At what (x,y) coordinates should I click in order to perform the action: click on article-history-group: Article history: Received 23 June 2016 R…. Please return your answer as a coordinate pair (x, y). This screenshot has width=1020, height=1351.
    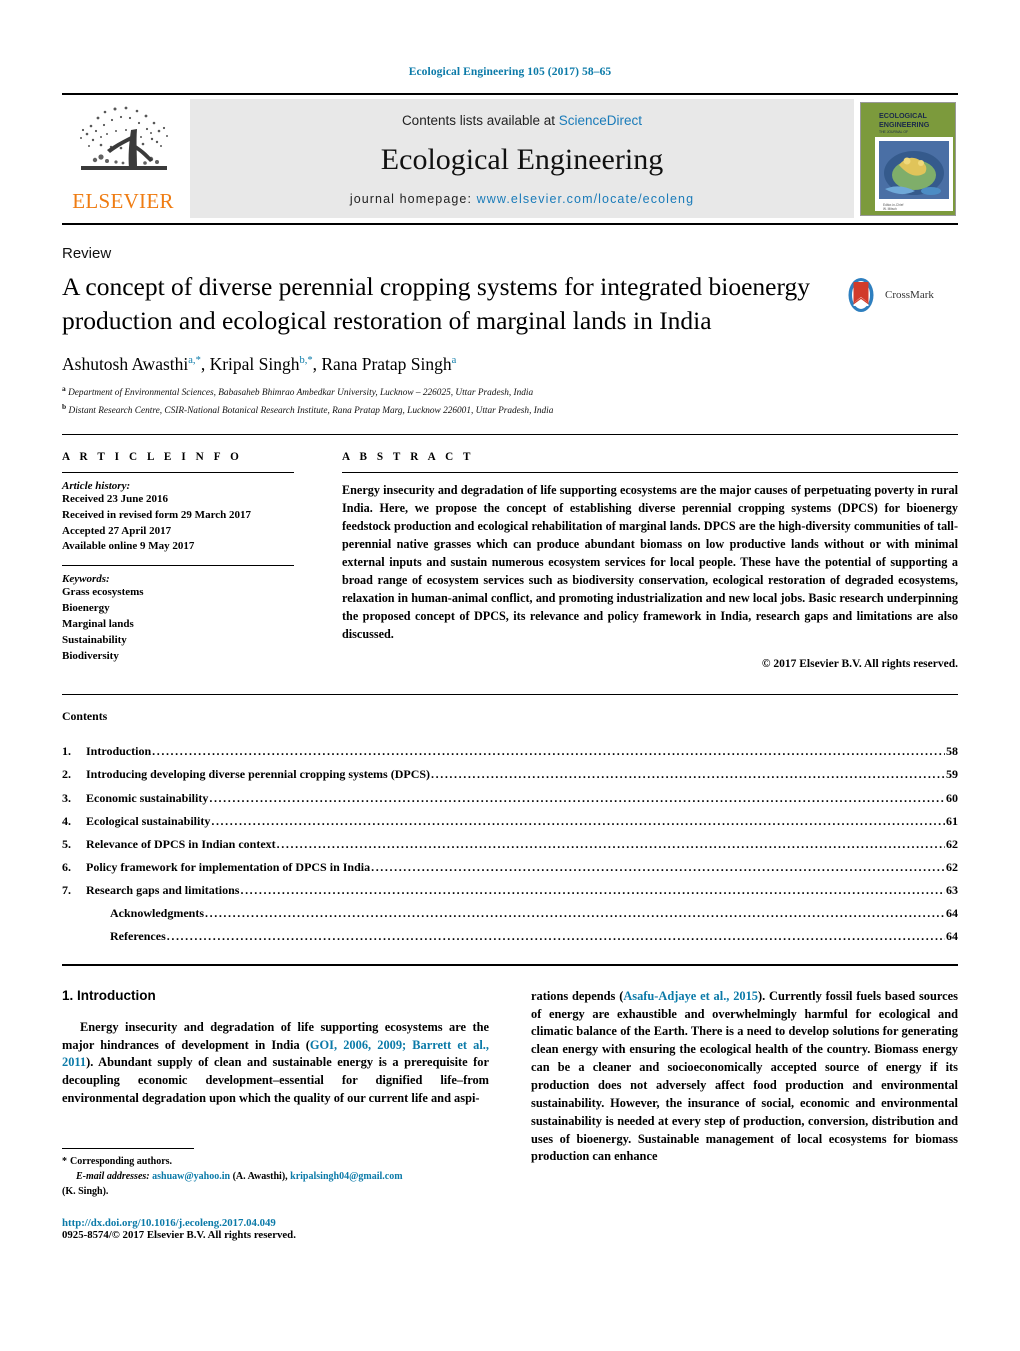
    Looking at the image, I should click on (178, 518).